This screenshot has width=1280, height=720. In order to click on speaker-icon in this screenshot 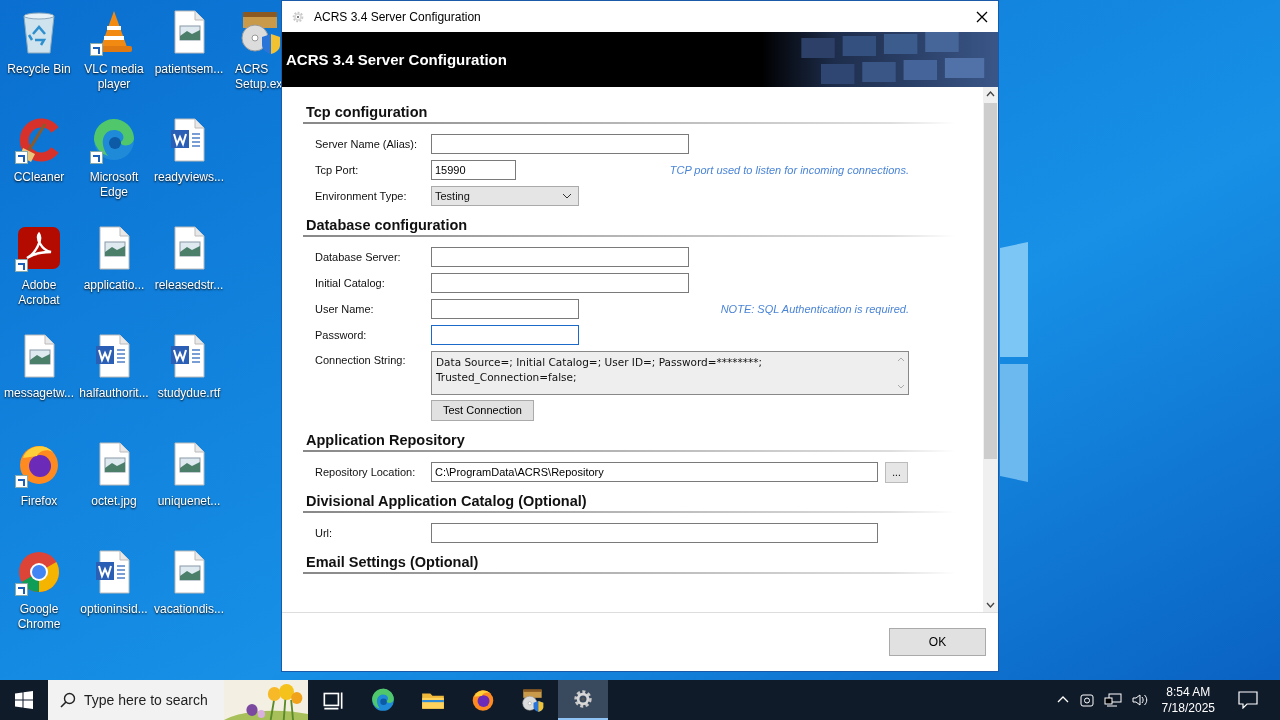, I will do `click(1139, 700)`.